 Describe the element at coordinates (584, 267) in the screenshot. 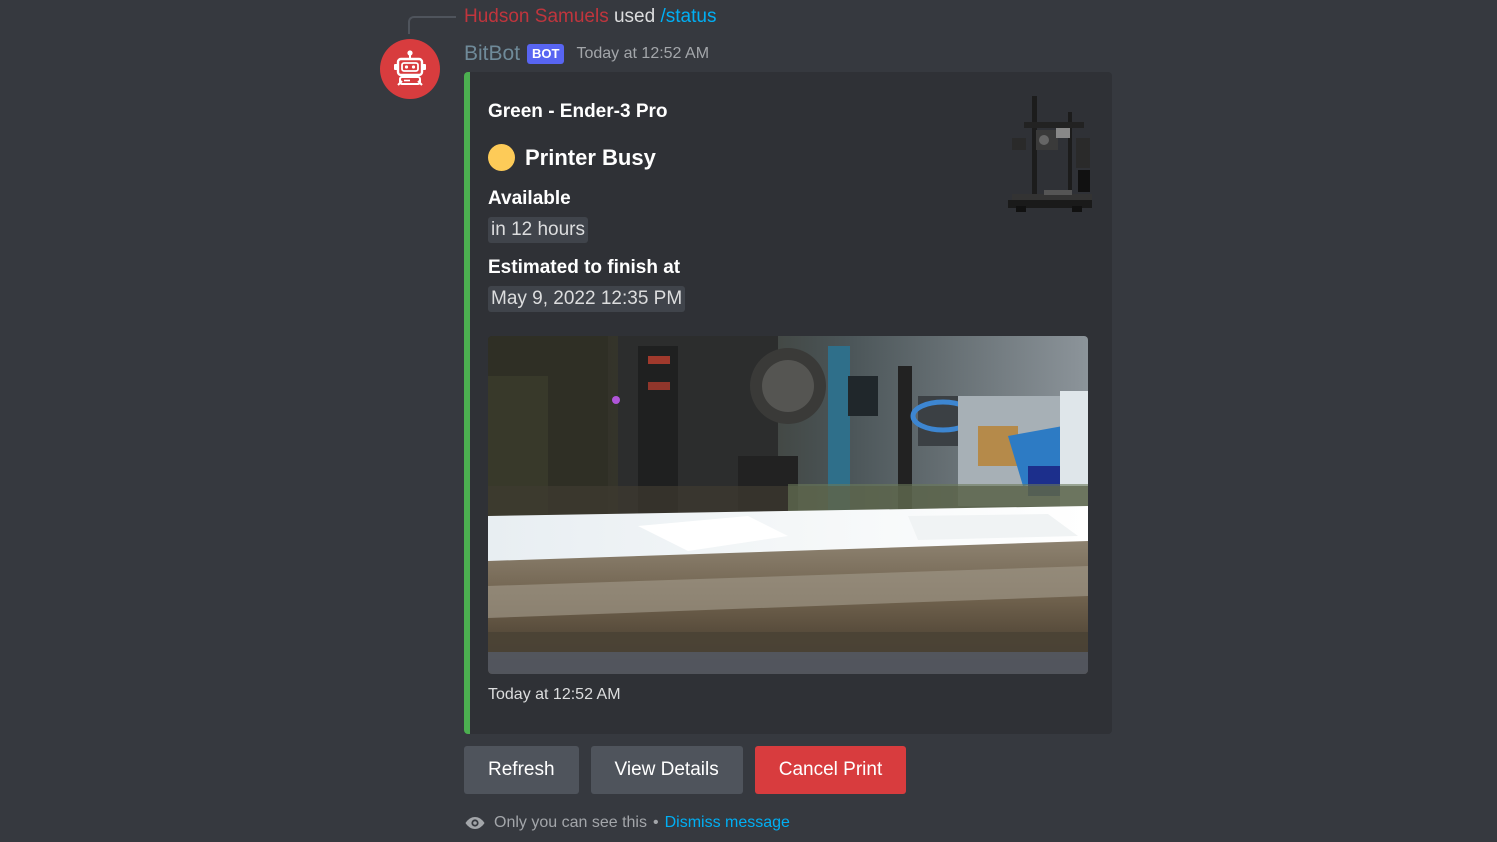

I see `field-finish-name: Estimated to finish at` at that location.